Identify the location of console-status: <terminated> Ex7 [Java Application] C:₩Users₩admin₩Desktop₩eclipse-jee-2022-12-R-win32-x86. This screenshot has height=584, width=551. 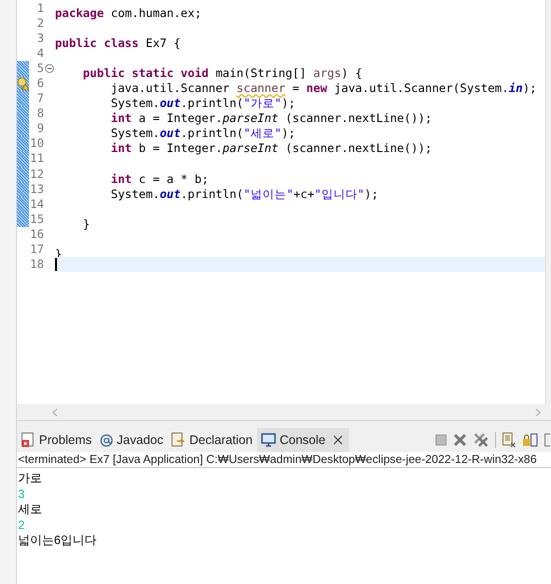
(277, 460).